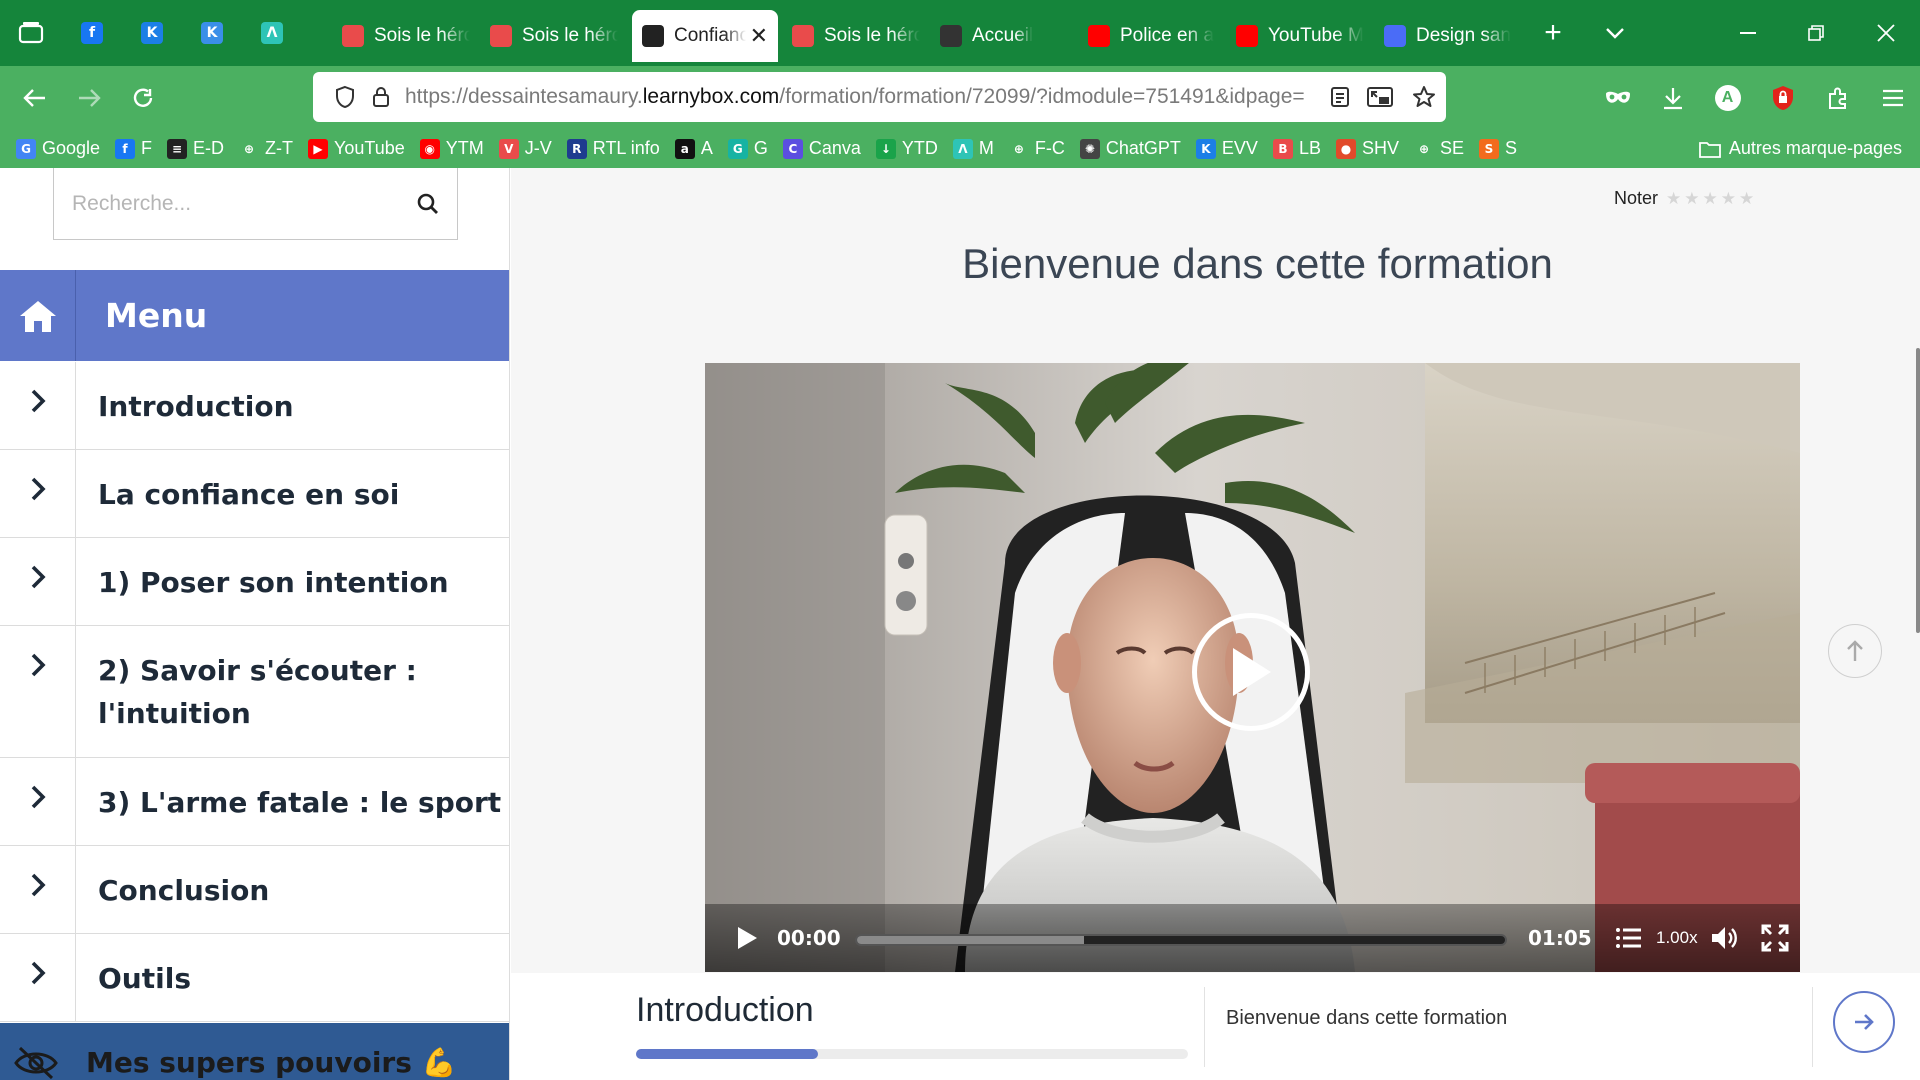 The image size is (1920, 1080). I want to click on other-bookmarks-folder: Autres marque-pages, so click(1800, 148).